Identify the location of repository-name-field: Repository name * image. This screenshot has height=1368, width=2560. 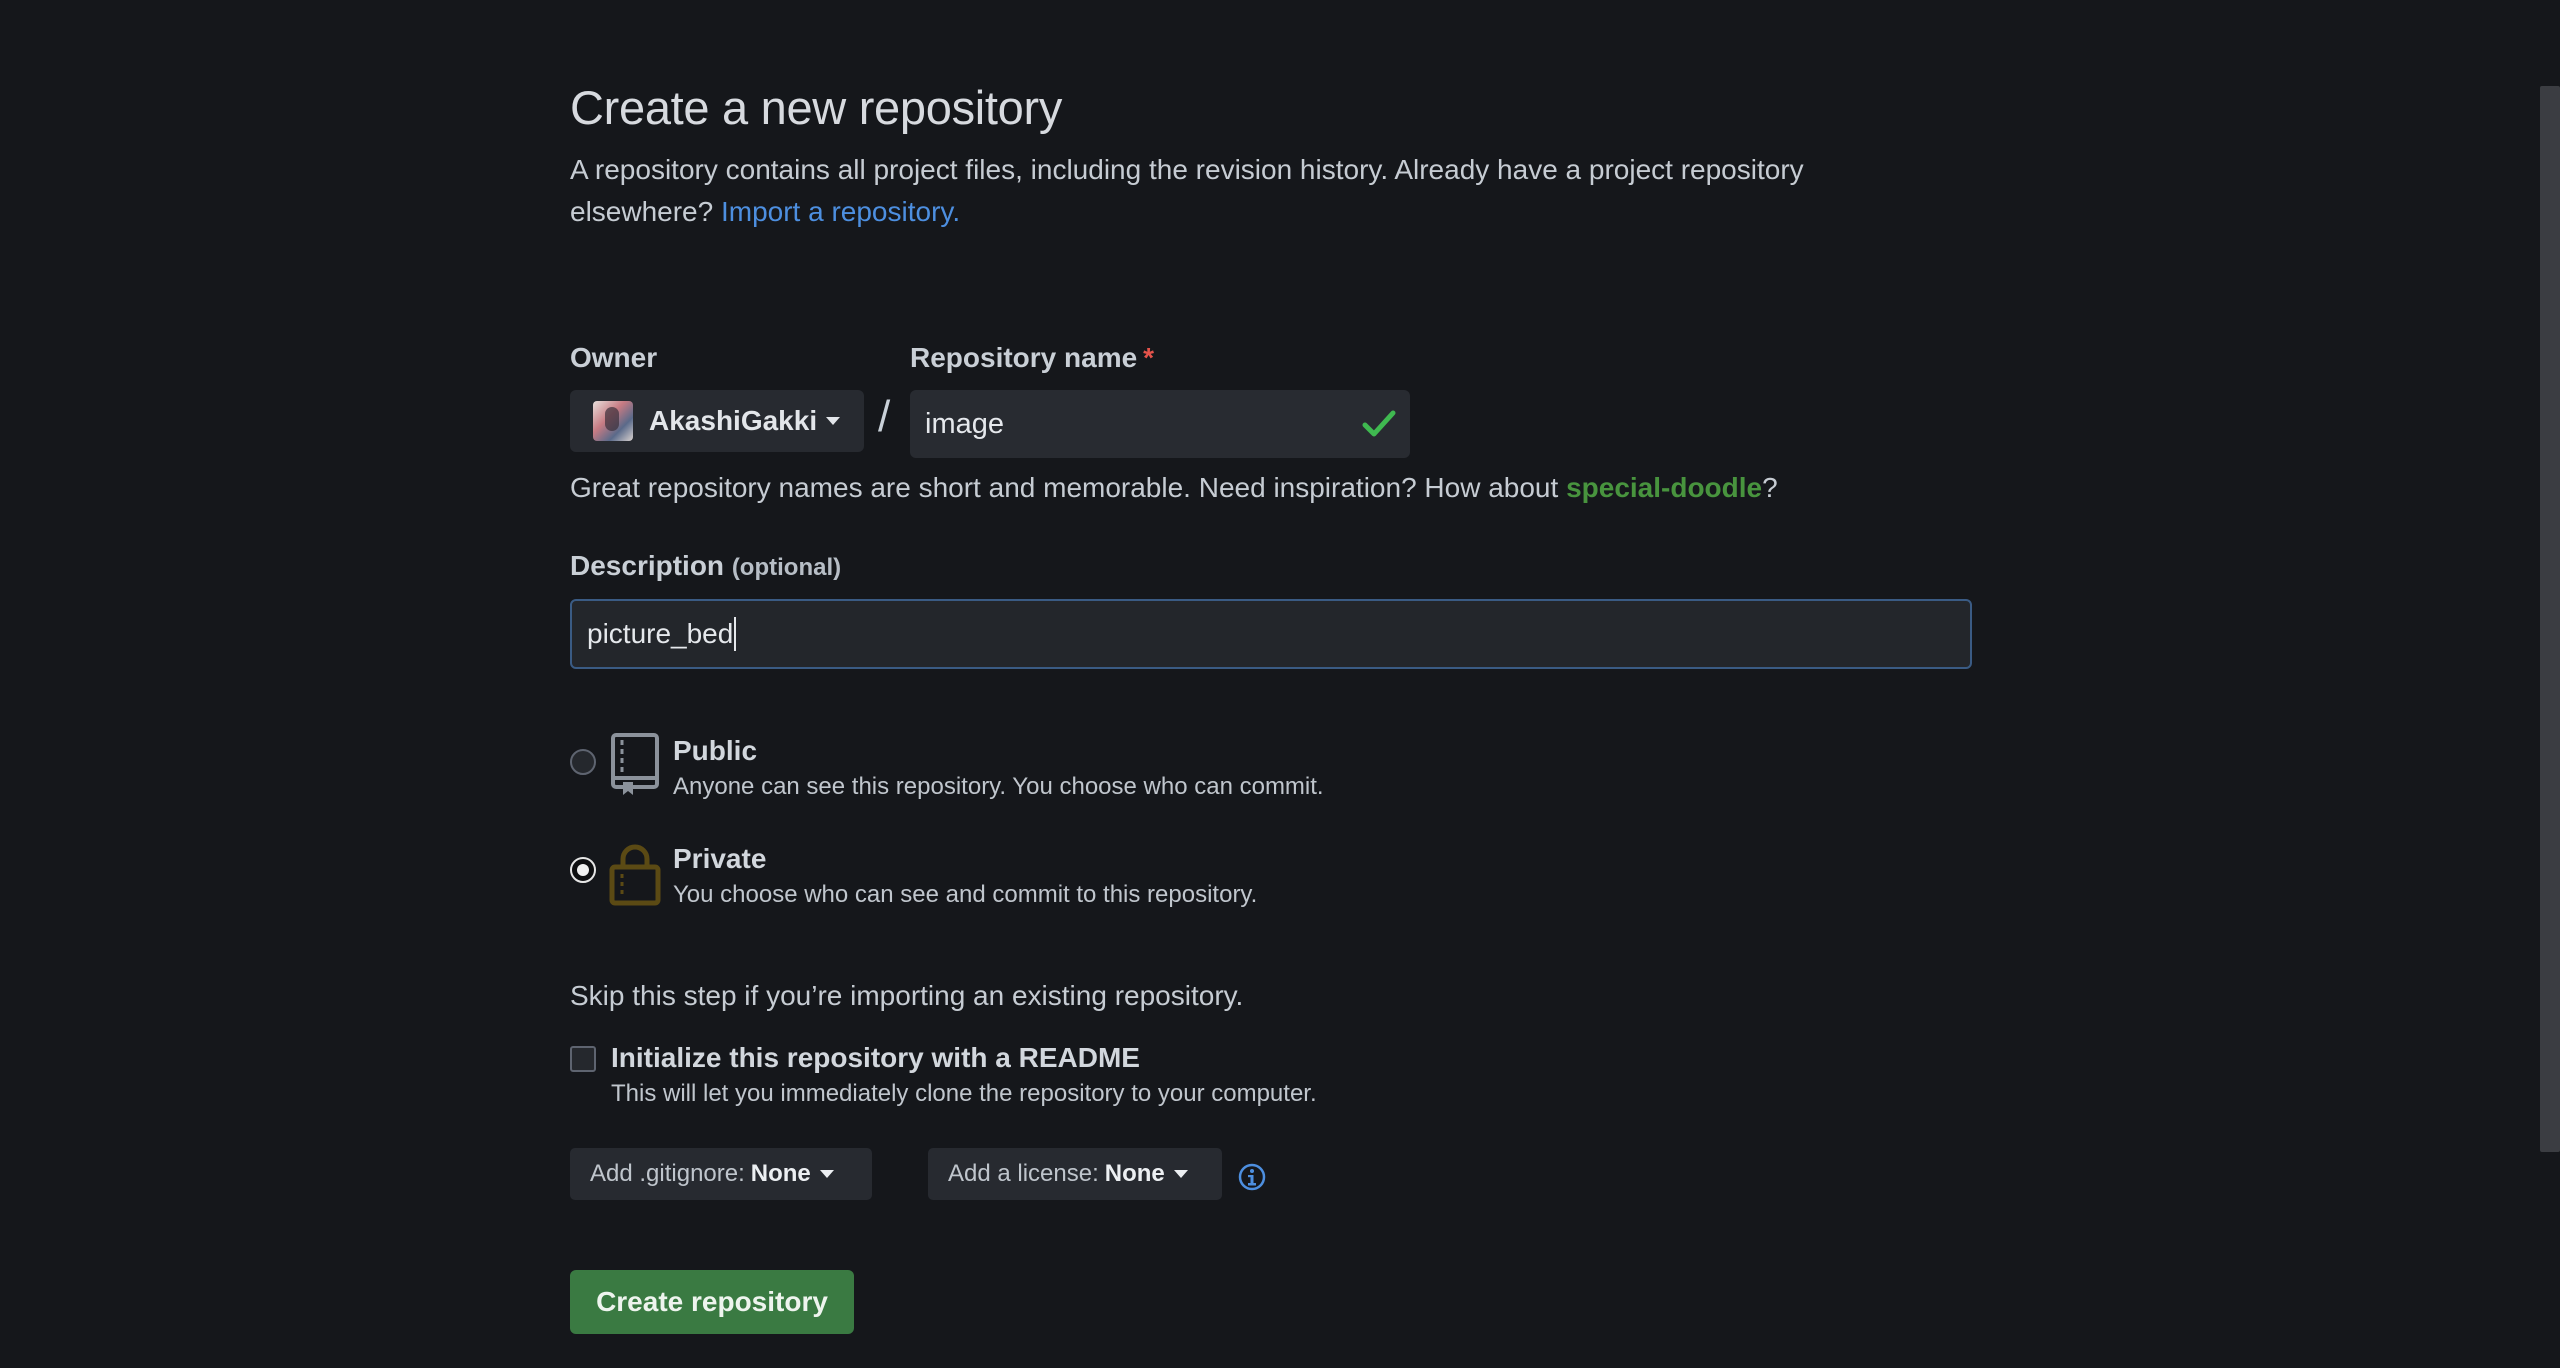
(1160, 399).